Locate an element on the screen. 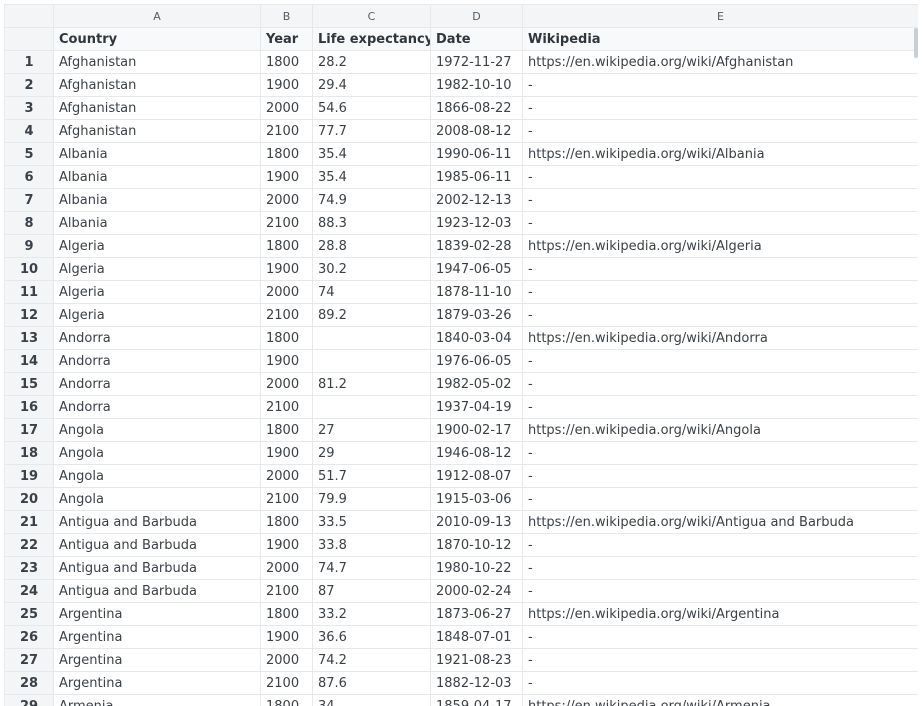 The image size is (923, 706). date-cell: 2002-12-13 is located at coordinates (476, 200).